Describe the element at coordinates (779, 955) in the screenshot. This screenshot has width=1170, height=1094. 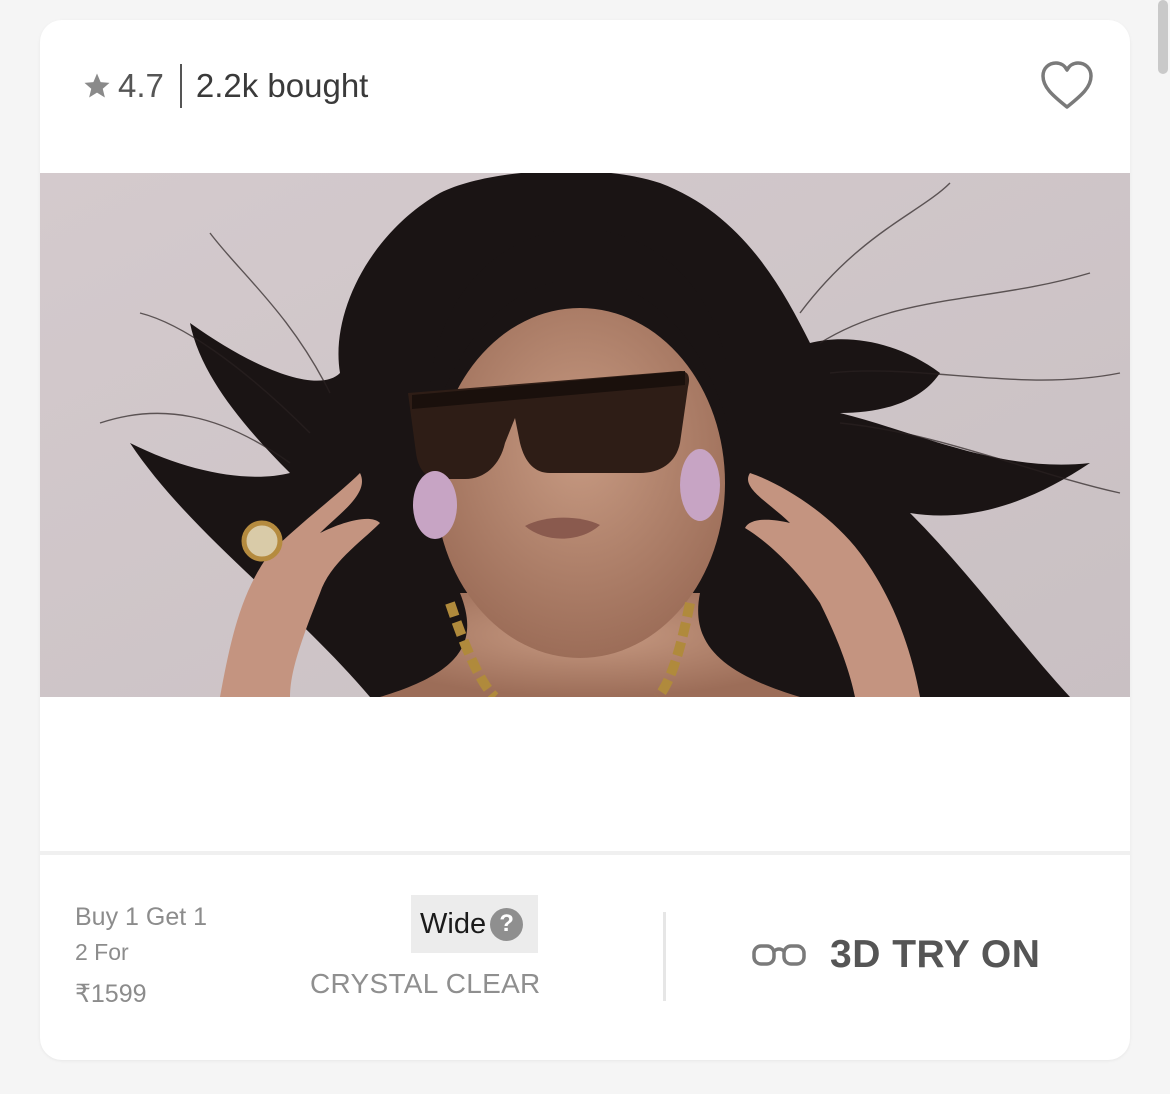
I see `glasses-icon` at that location.